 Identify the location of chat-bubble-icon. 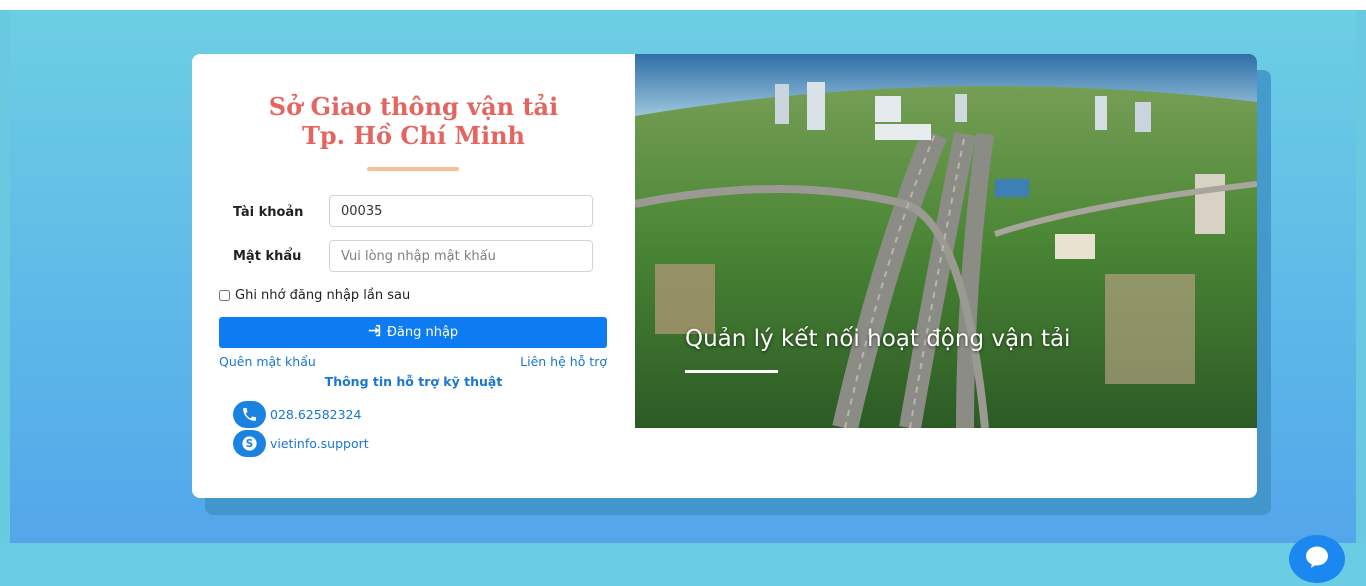
(1317, 559).